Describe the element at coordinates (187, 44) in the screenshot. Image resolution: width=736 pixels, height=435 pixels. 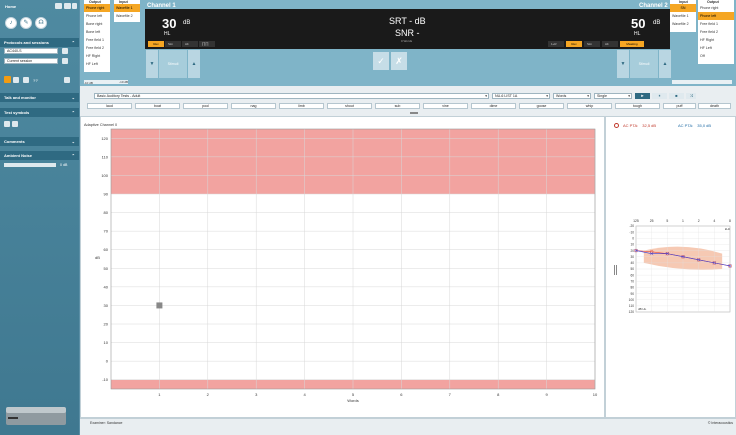
I see `ch1-mode-label: Alt` at that location.